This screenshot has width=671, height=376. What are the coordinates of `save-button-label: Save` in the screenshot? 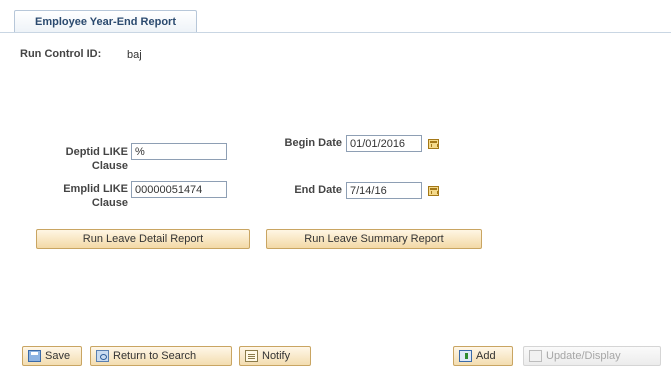 It's located at (58, 356).